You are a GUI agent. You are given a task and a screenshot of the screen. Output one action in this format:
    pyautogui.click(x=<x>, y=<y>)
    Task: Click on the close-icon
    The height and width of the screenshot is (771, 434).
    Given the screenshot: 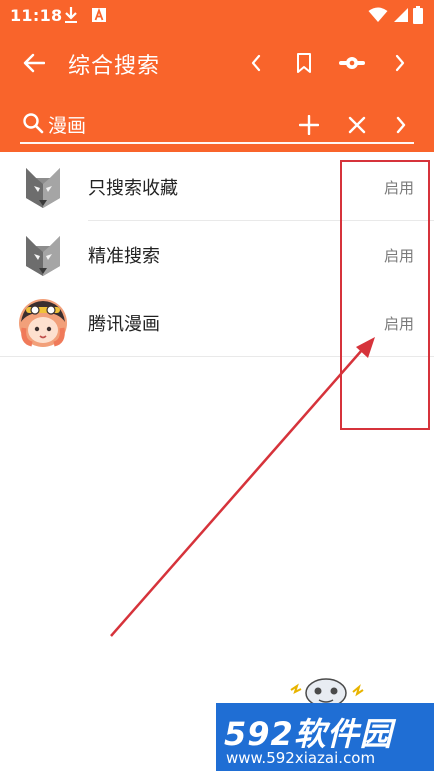 What is the action you would take?
    pyautogui.click(x=357, y=125)
    